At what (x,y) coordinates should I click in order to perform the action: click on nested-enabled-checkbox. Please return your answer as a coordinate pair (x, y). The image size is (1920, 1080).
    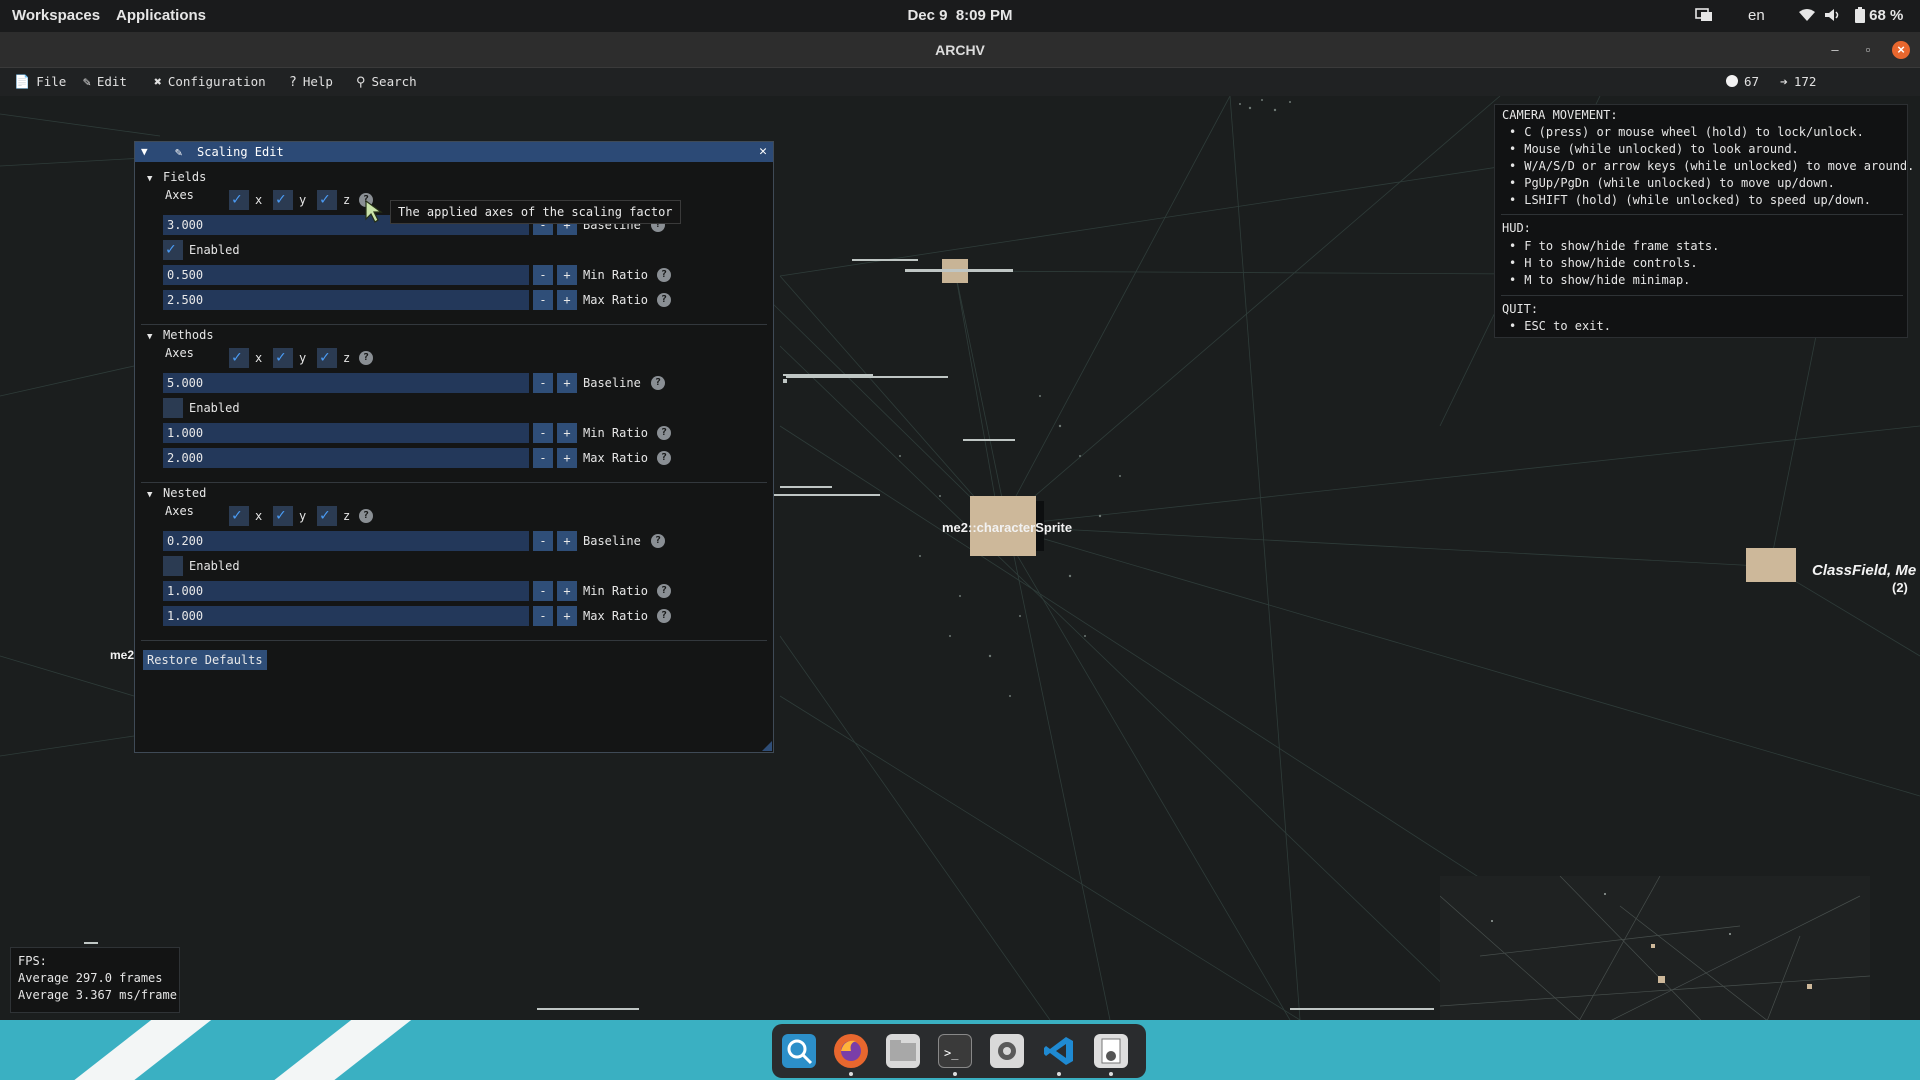
    Looking at the image, I should click on (173, 566).